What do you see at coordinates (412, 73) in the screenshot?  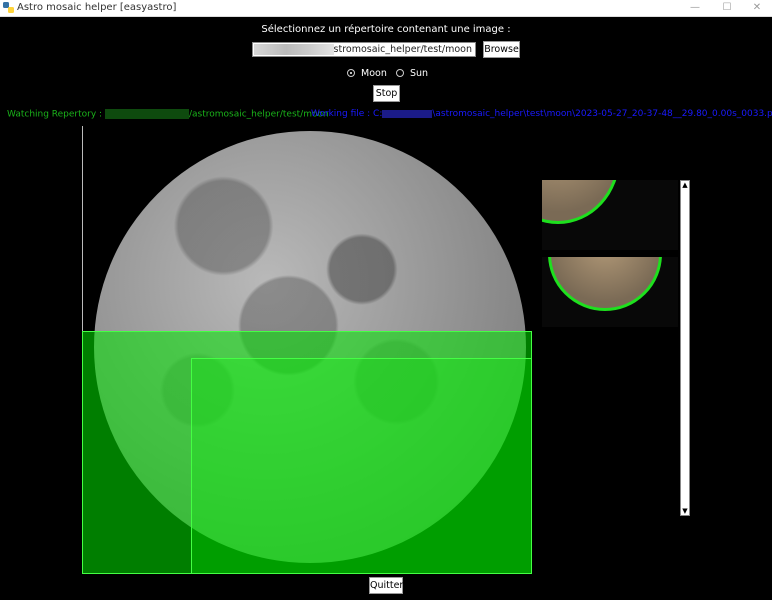 I see `radio-sun: Sun` at bounding box center [412, 73].